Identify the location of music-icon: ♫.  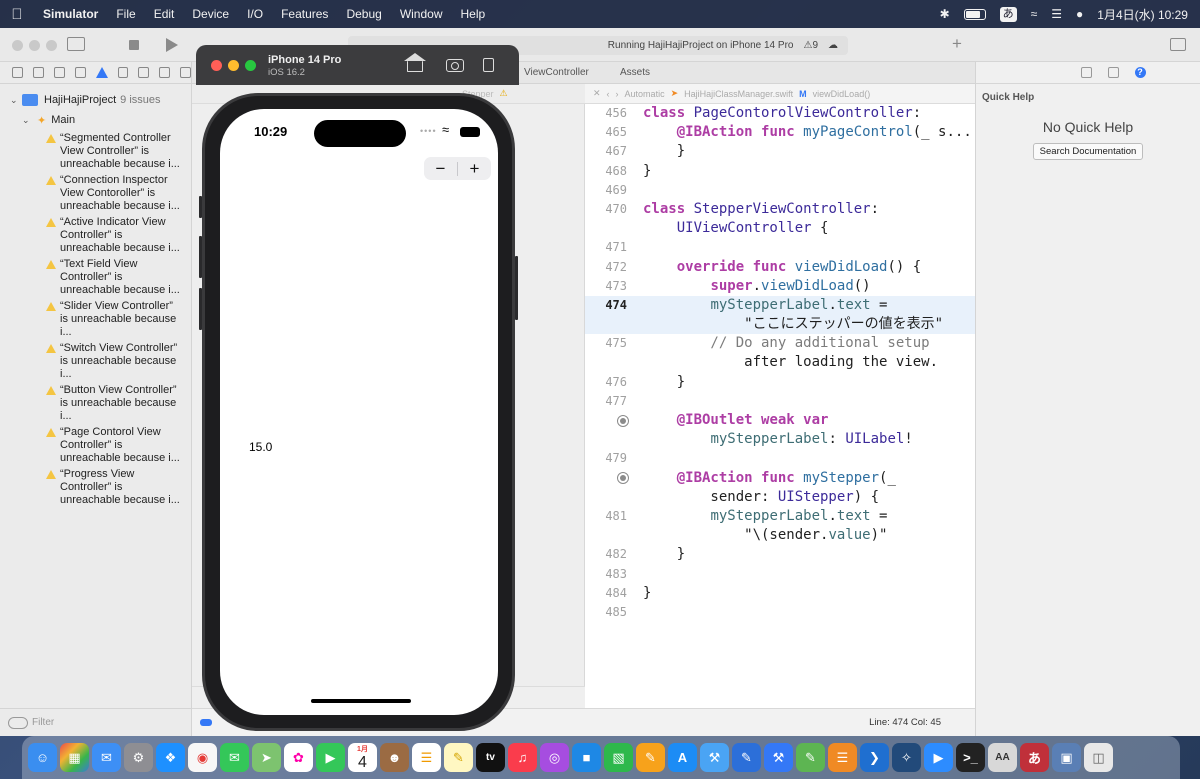
(522, 757).